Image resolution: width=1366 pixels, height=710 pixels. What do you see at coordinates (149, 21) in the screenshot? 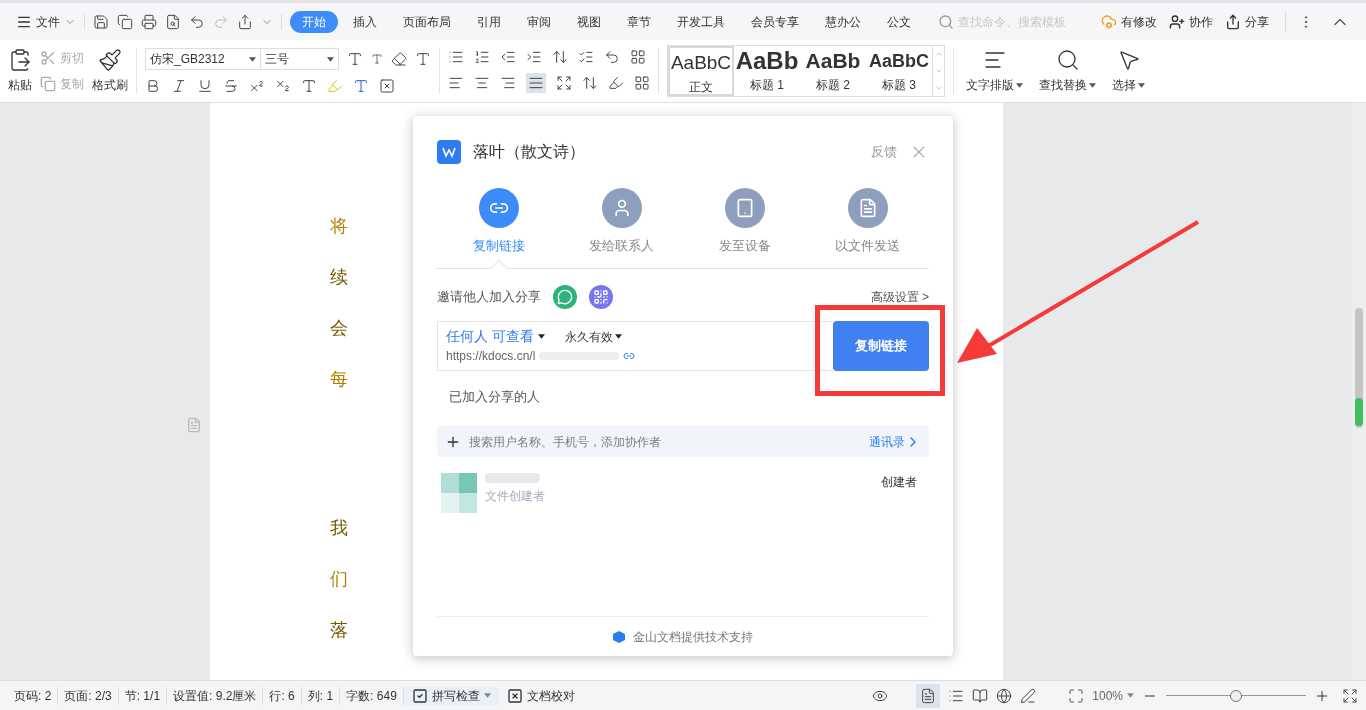
I see `print-icon` at bounding box center [149, 21].